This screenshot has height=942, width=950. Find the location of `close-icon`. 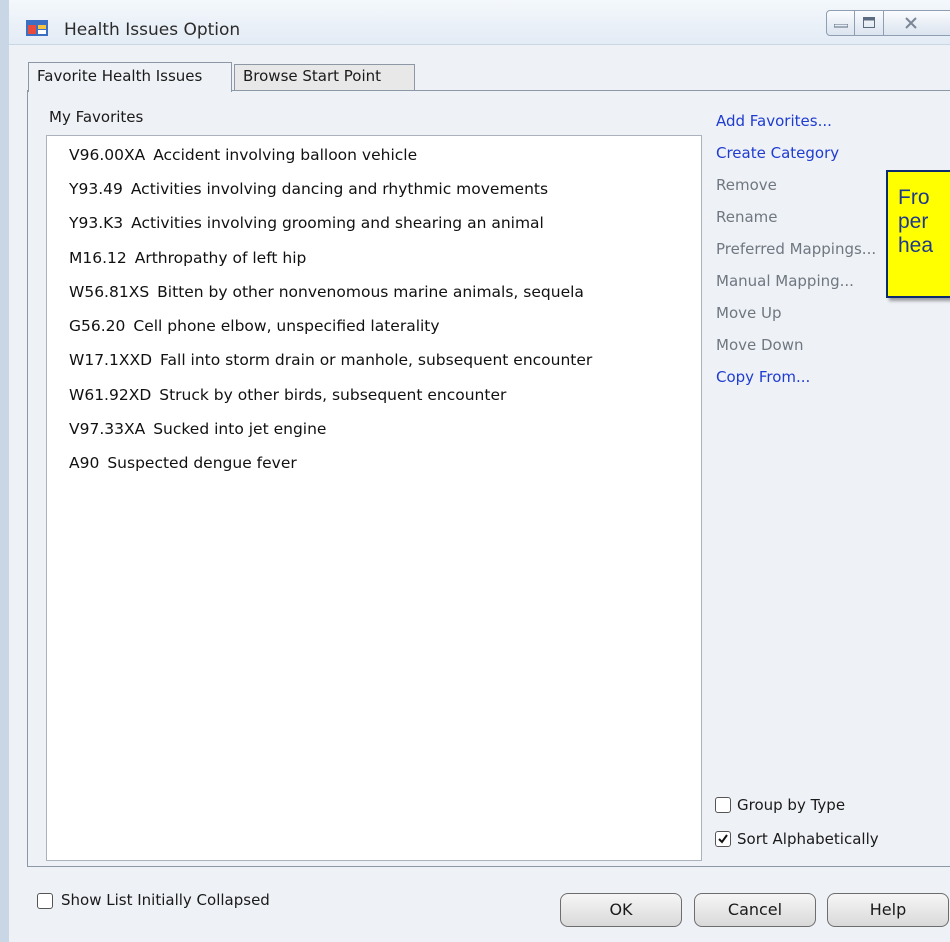

close-icon is located at coordinates (911, 23).